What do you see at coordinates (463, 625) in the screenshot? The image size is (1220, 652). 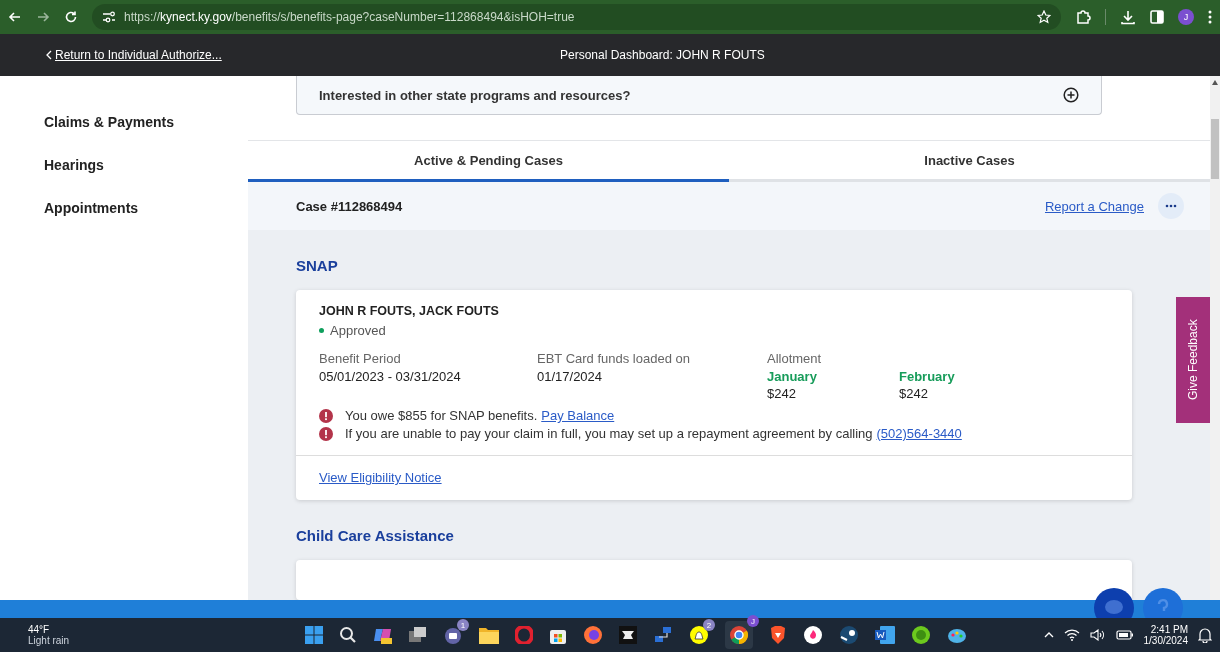 I see `notification-badge: 1` at bounding box center [463, 625].